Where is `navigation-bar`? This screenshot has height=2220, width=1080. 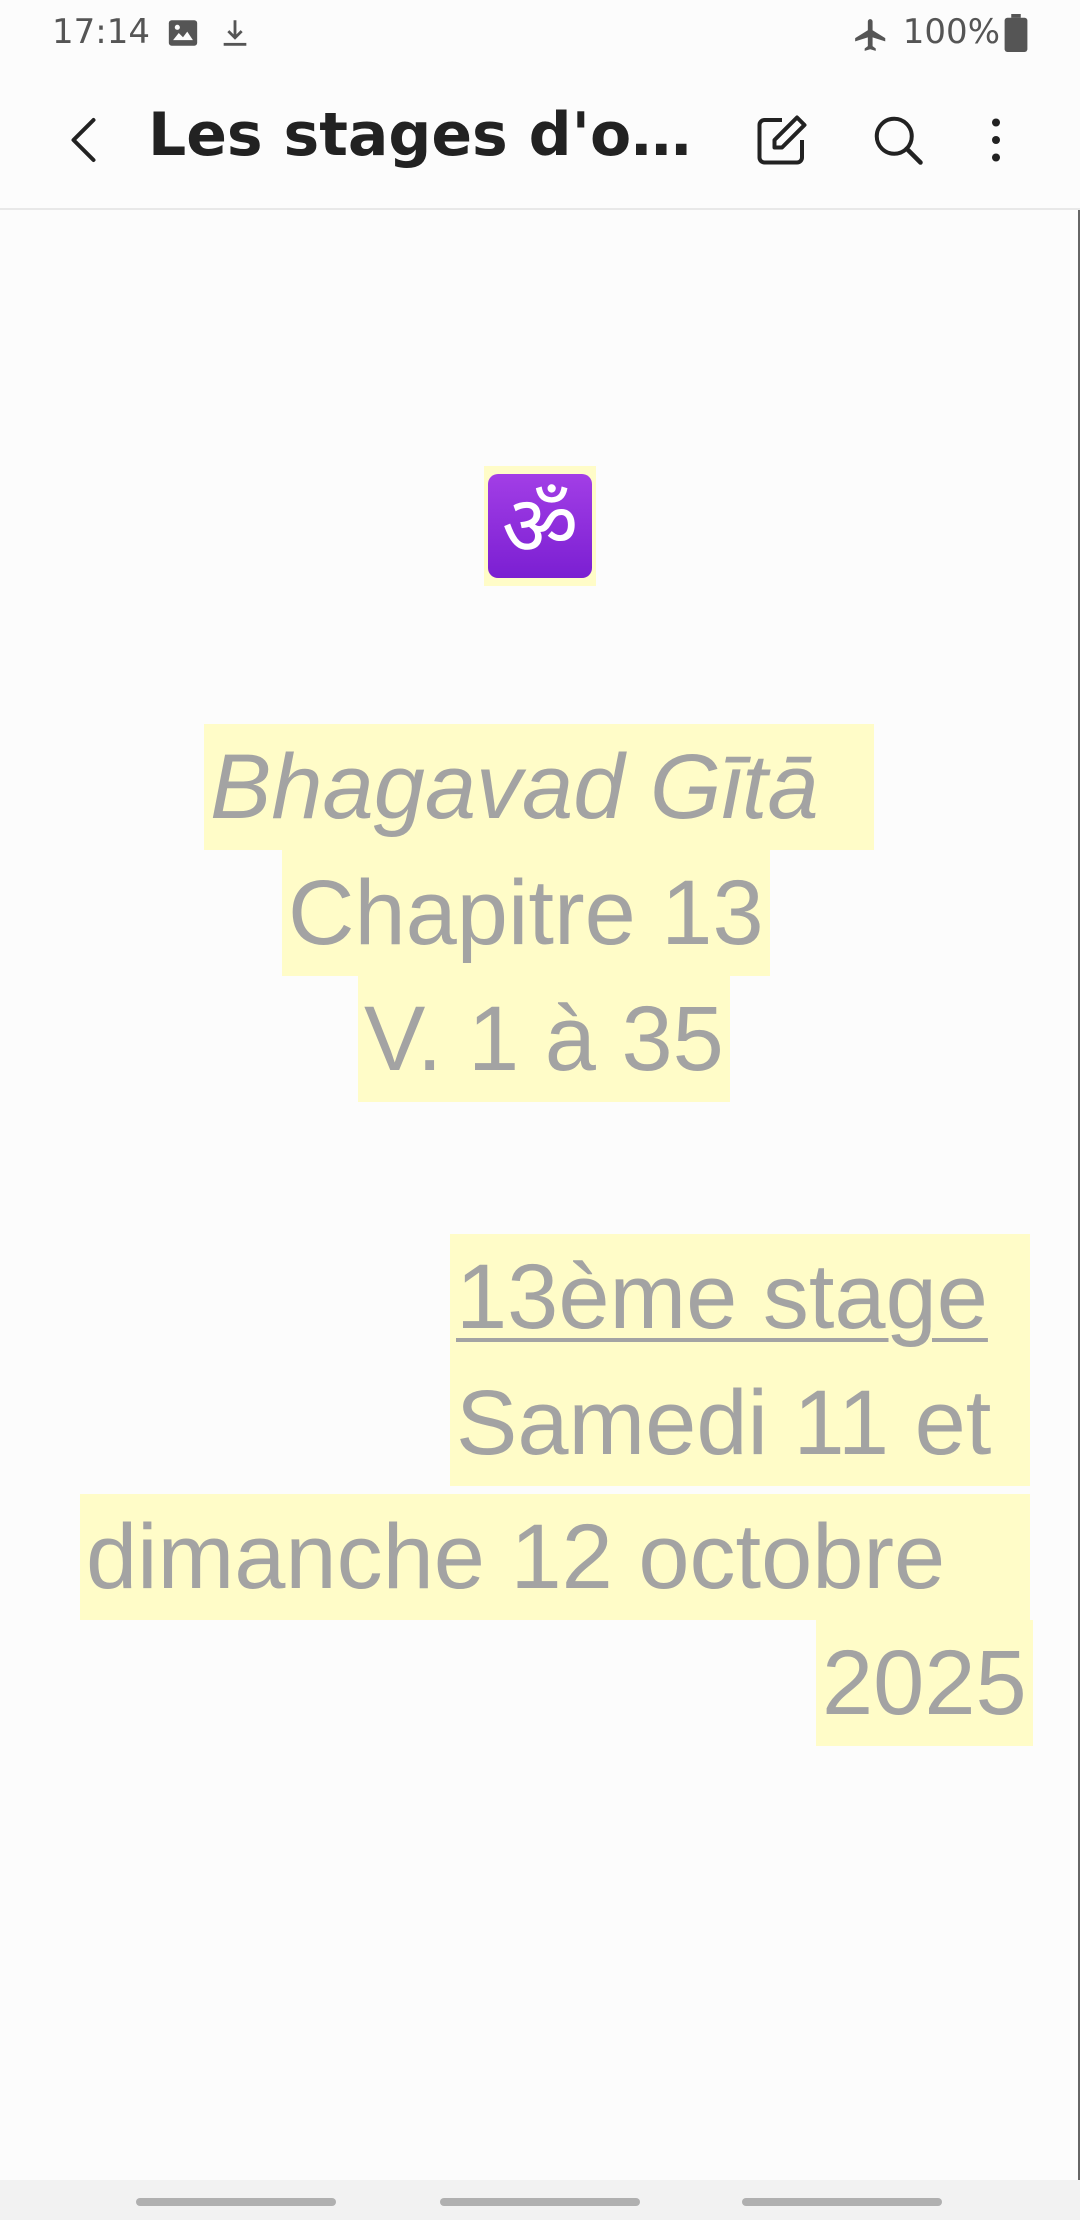 navigation-bar is located at coordinates (540, 2200).